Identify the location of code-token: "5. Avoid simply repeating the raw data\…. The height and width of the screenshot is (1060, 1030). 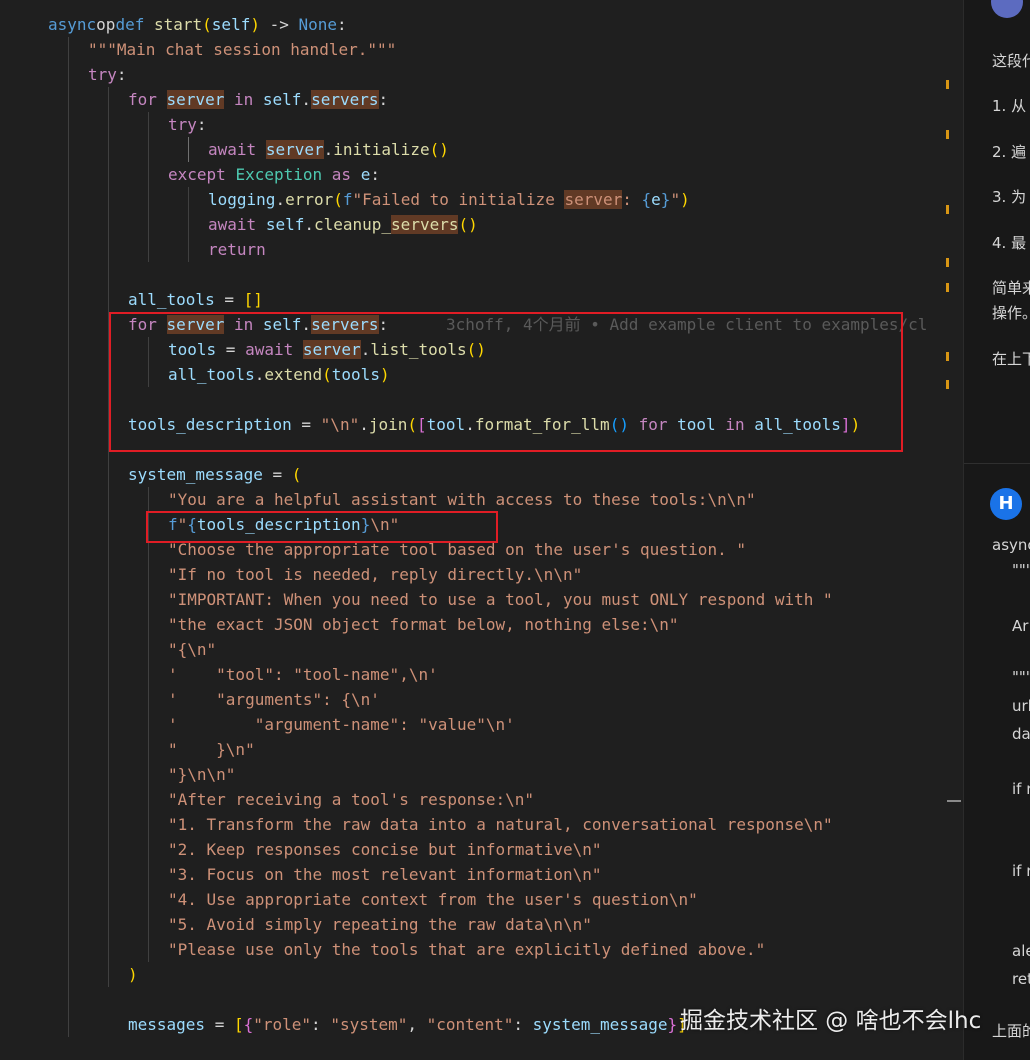
(380, 924).